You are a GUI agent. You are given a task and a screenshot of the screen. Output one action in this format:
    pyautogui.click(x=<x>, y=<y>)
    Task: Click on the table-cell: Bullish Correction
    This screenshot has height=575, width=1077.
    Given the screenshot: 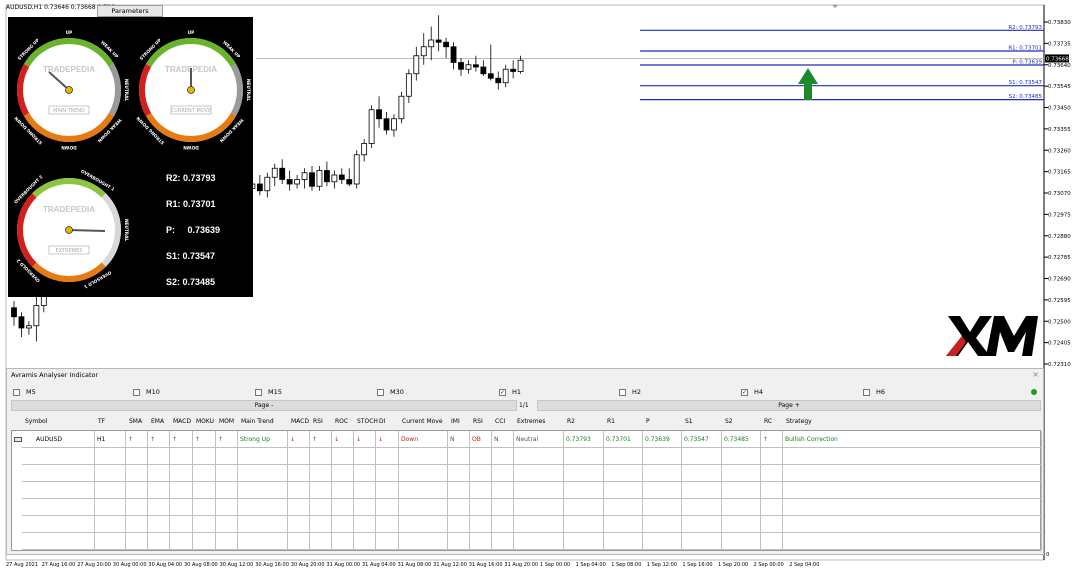 What is the action you would take?
    pyautogui.click(x=912, y=439)
    